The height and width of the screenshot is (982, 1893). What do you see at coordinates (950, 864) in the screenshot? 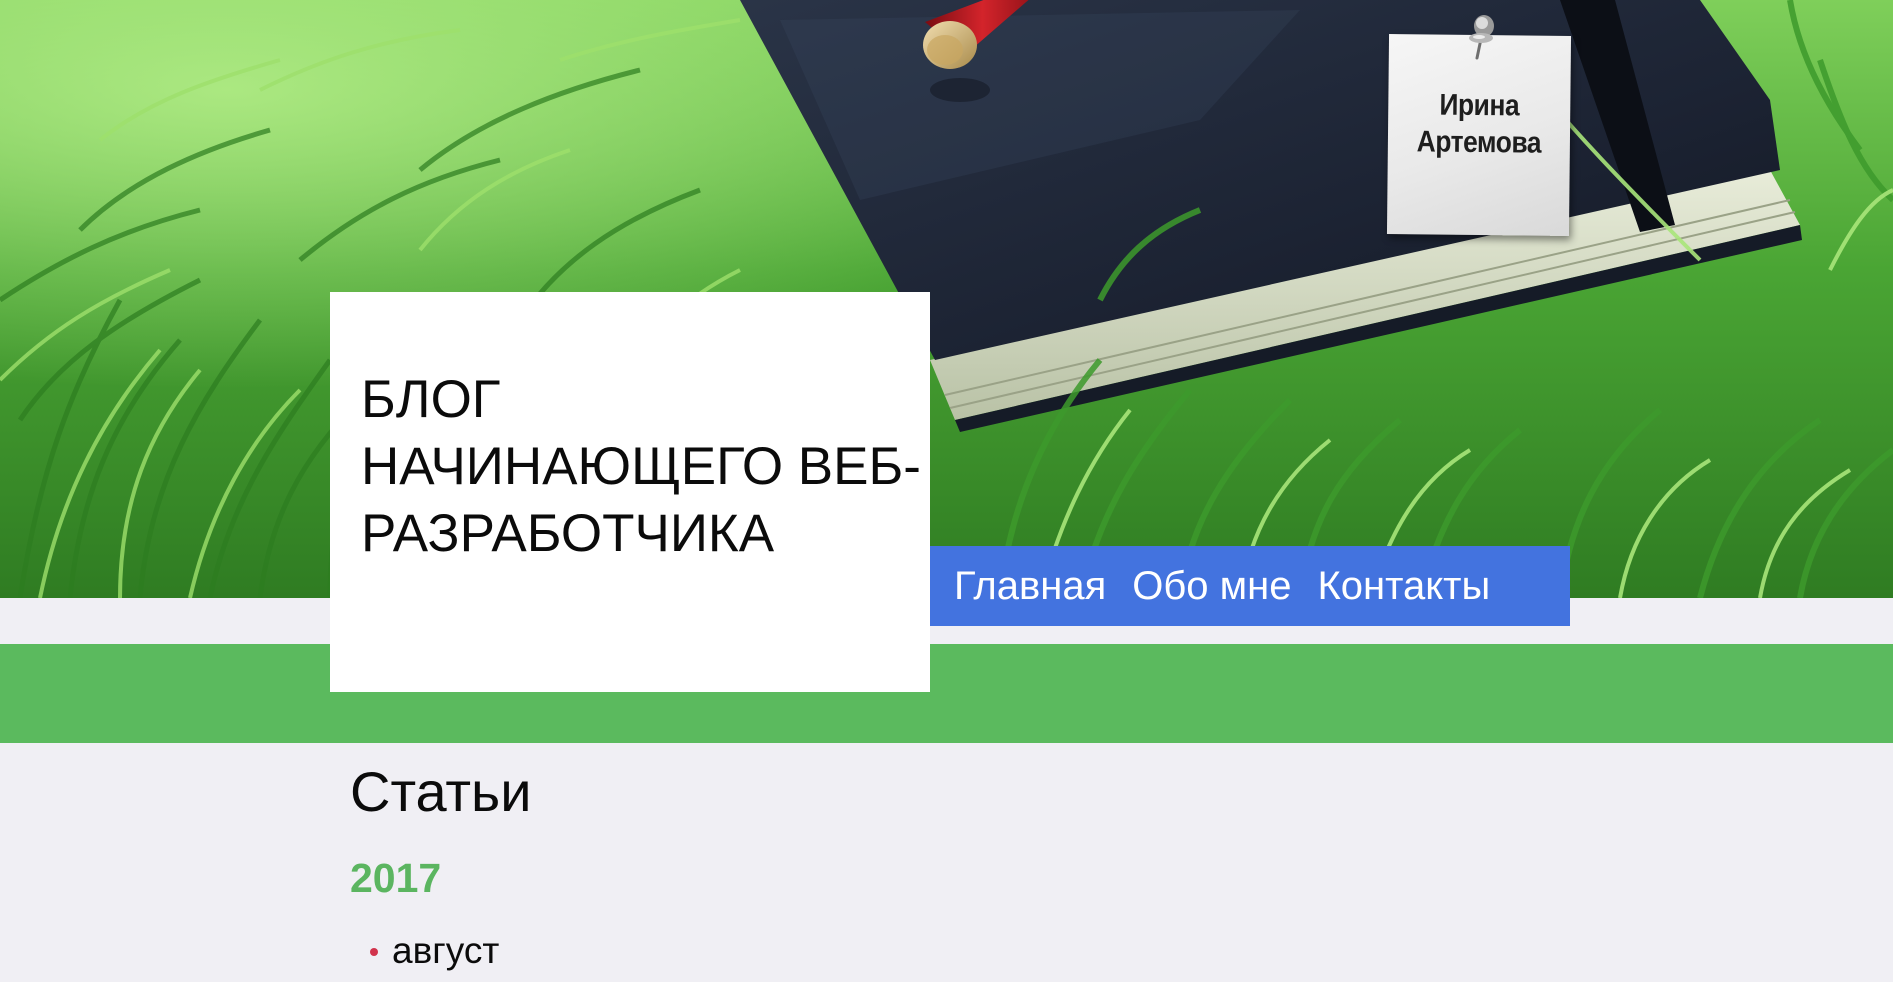
I see `articles-section: Статьи 2017 август` at bounding box center [950, 864].